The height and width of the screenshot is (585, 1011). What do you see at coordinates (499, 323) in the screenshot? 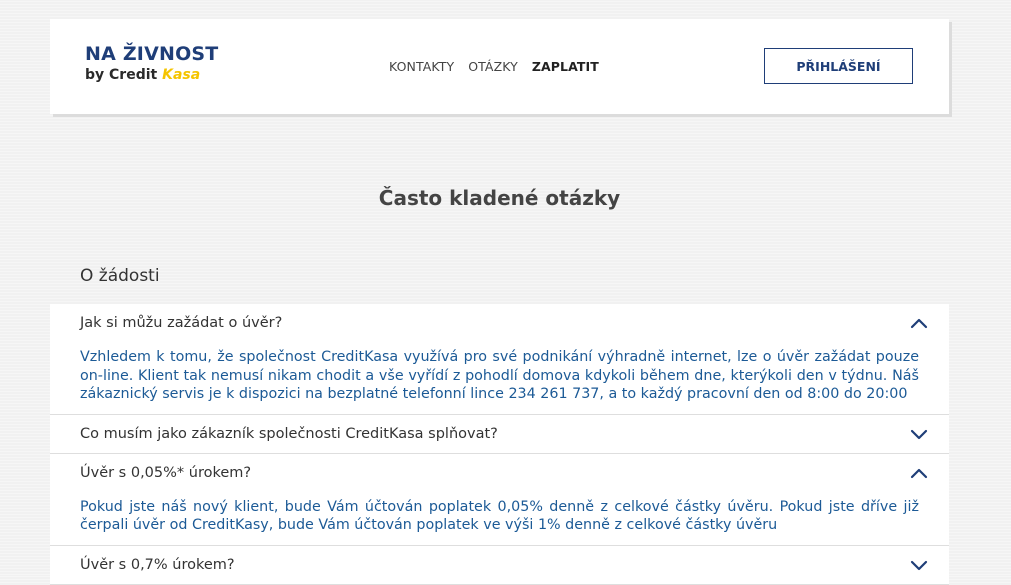
I see `faq-question-row: Jak si můžu zažádat o úvěr?` at bounding box center [499, 323].